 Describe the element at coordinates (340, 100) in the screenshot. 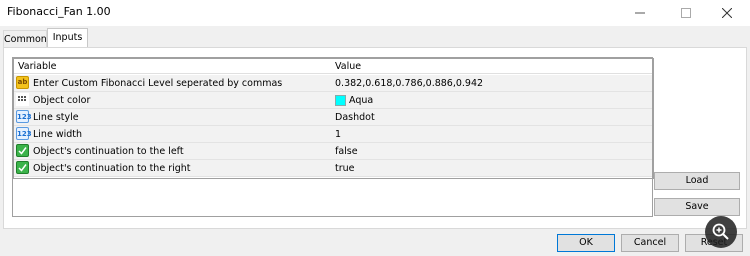

I see `color-swatch` at that location.